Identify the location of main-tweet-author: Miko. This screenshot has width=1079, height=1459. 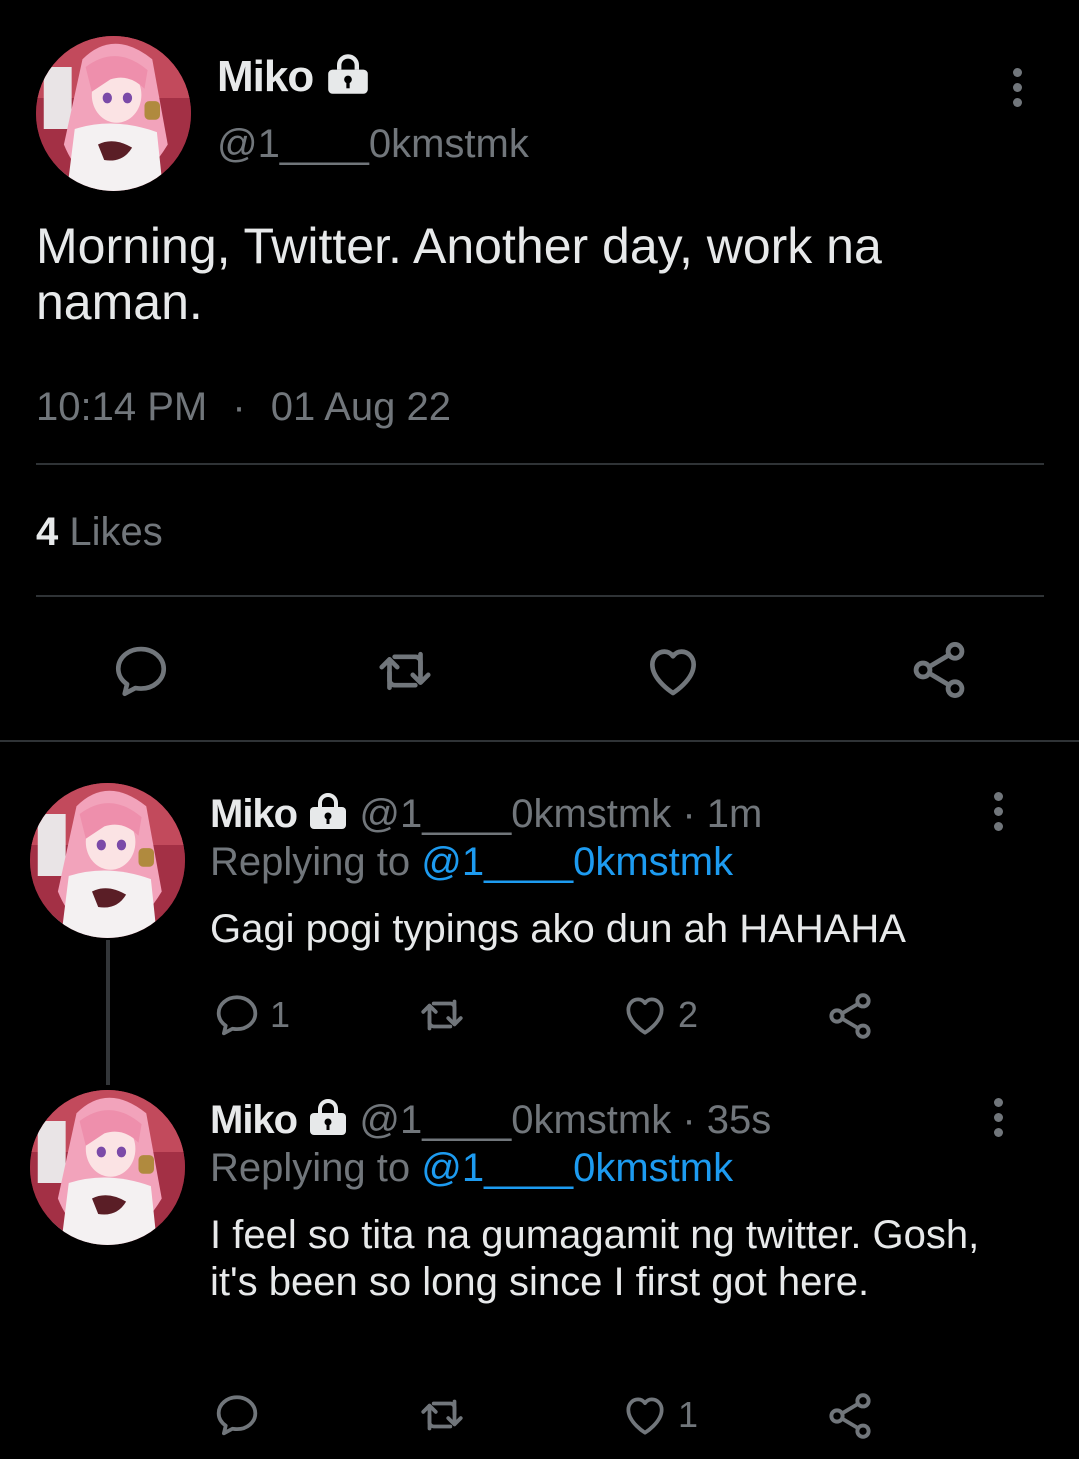
(293, 77).